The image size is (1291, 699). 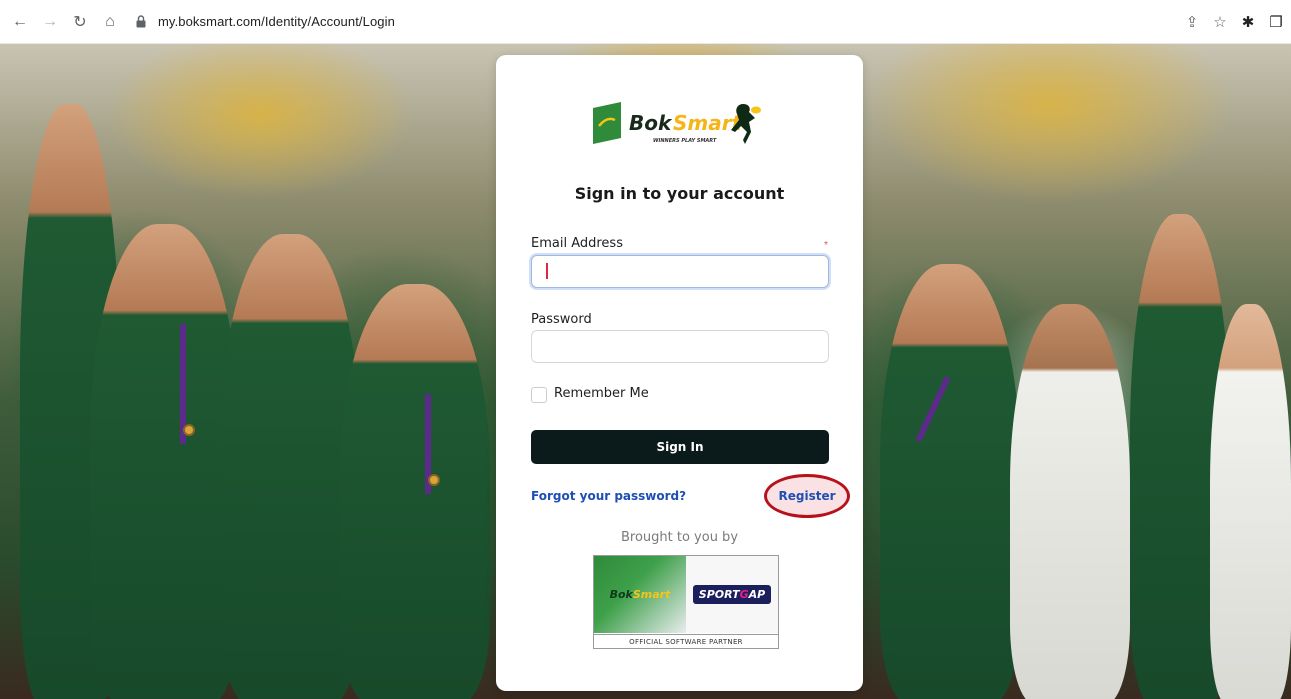 What do you see at coordinates (719, 594) in the screenshot?
I see `sportgap-pre-text: SPORT` at bounding box center [719, 594].